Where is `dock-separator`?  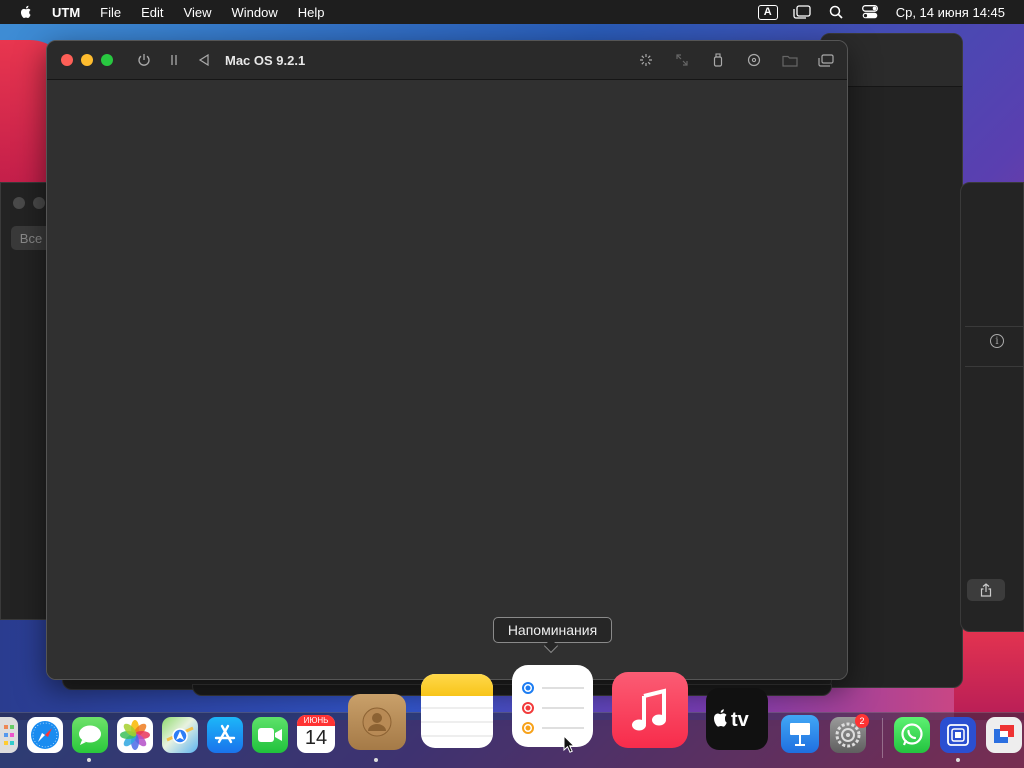 dock-separator is located at coordinates (882, 738).